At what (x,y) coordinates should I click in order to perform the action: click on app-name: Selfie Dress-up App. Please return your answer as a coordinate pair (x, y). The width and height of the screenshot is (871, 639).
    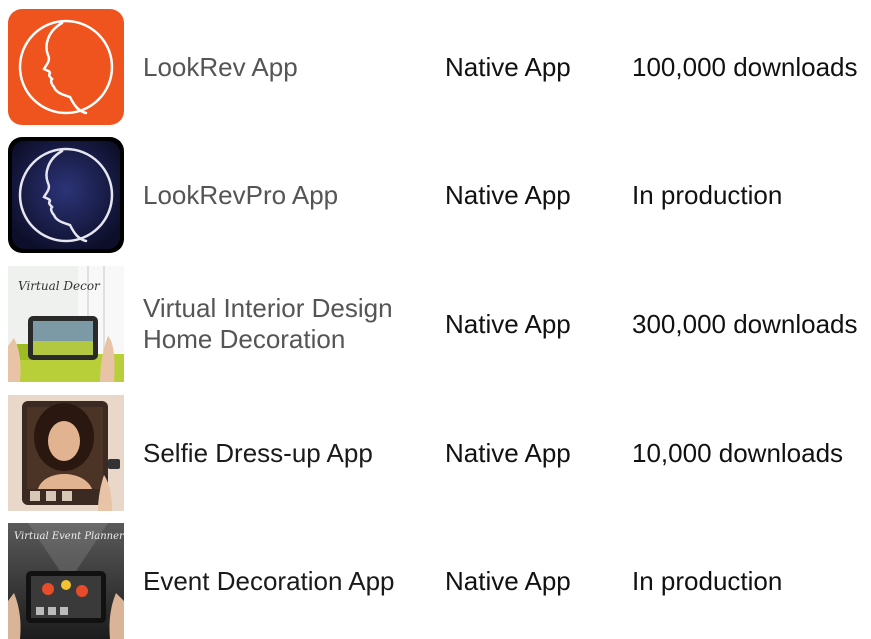
    Looking at the image, I should click on (285, 453).